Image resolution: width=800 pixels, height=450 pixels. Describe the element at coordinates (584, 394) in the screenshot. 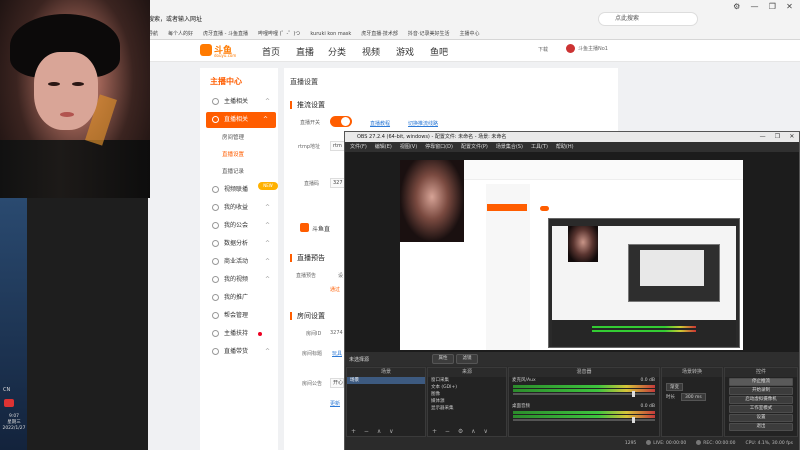

I see `mic-volume-slider` at that location.